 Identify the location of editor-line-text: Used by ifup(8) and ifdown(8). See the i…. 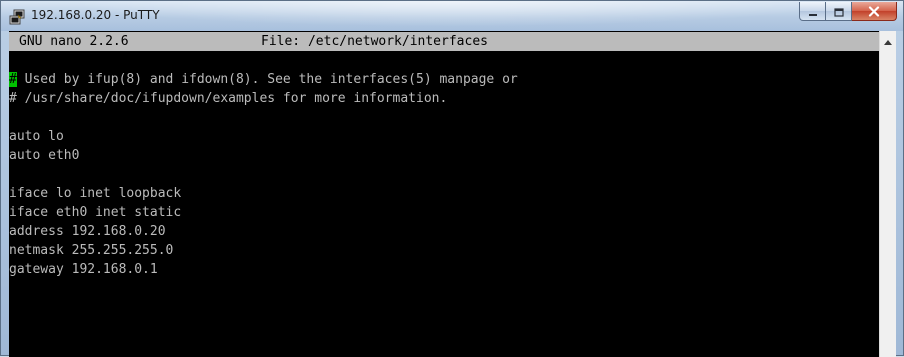
(267, 79).